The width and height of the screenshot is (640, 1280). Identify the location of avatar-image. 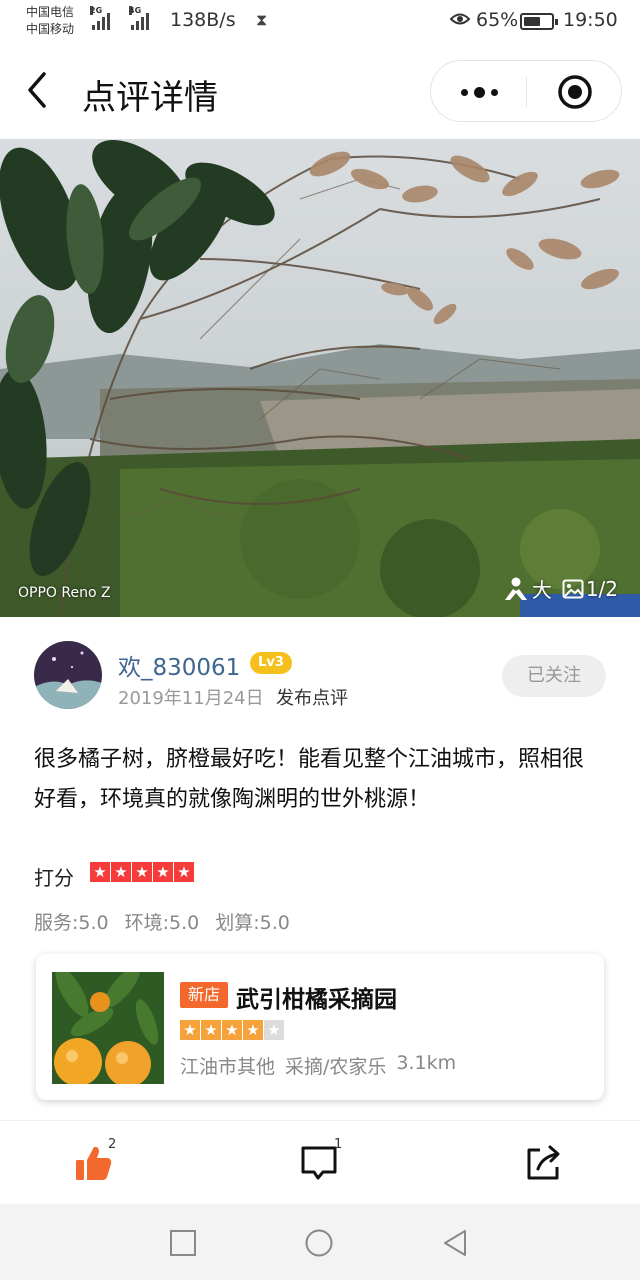
(68, 675).